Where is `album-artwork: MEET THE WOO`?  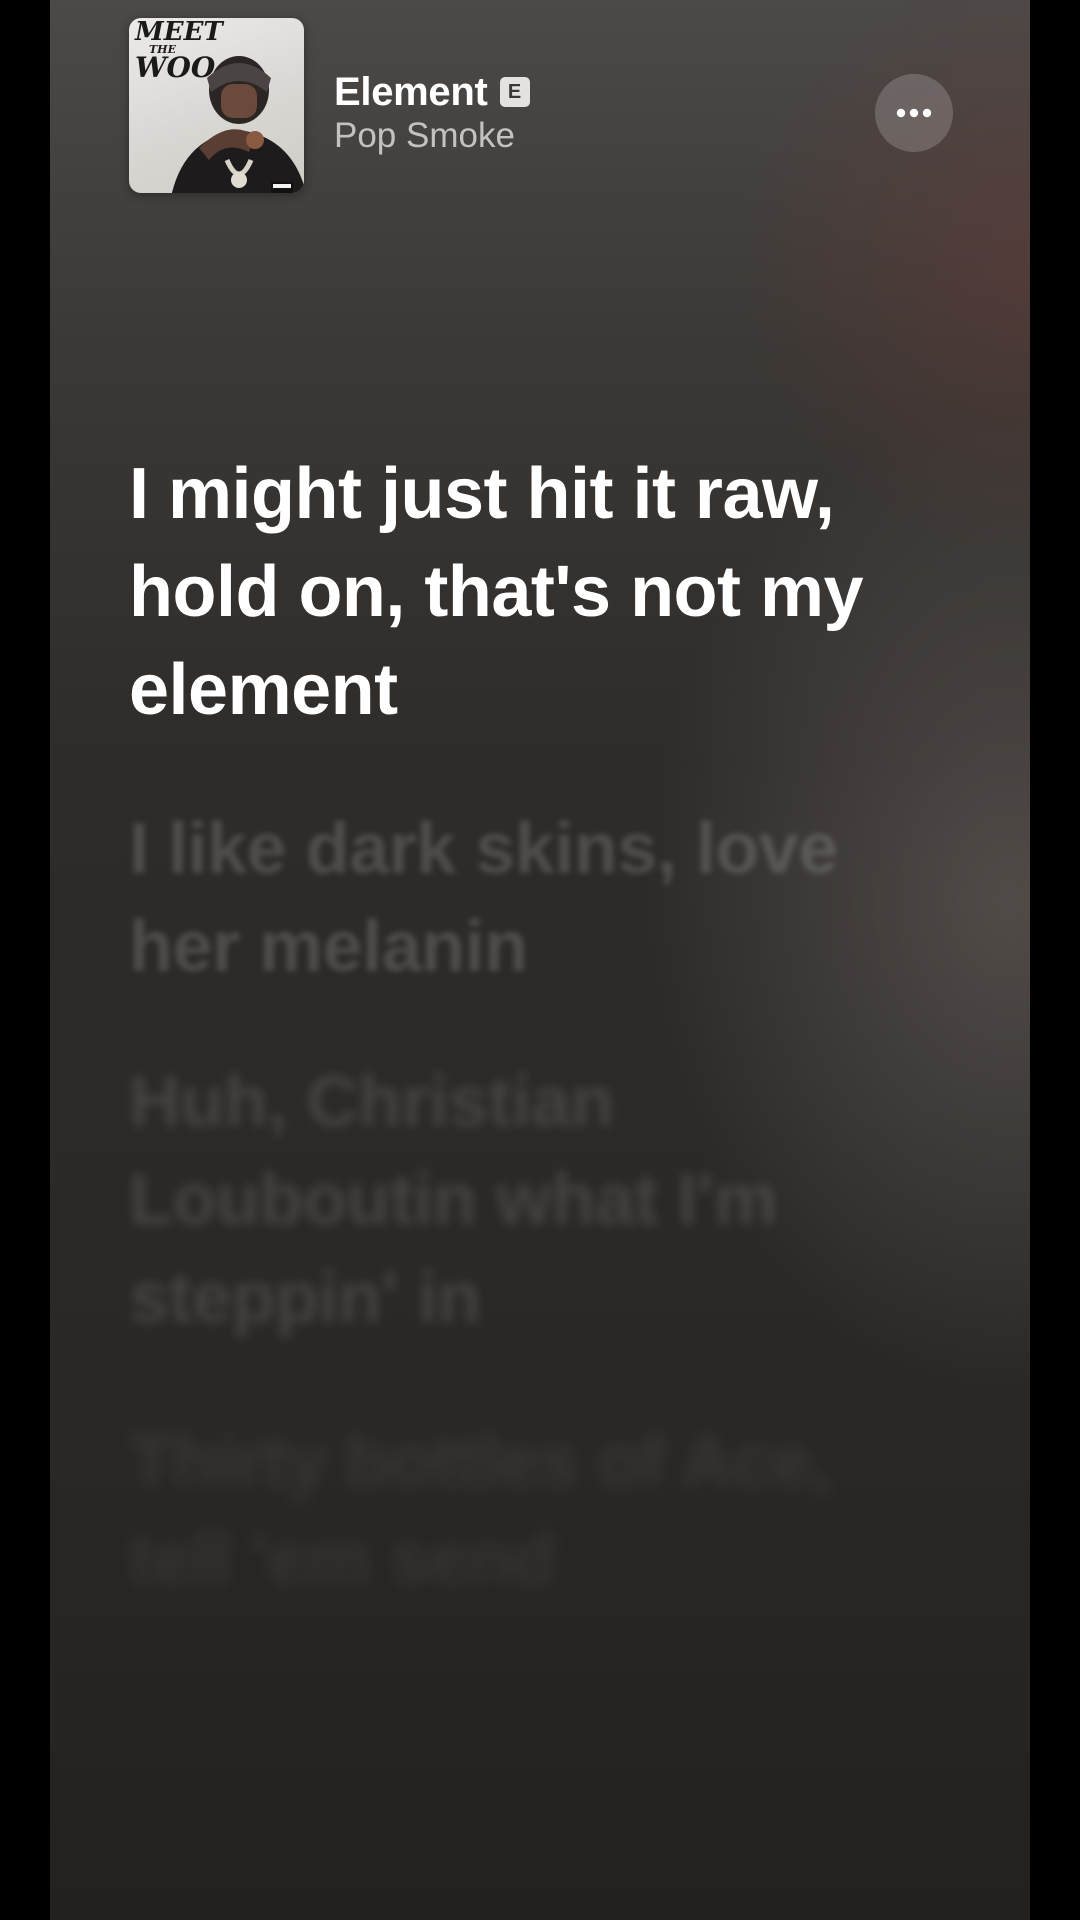 album-artwork: MEET THE WOO is located at coordinates (216, 105).